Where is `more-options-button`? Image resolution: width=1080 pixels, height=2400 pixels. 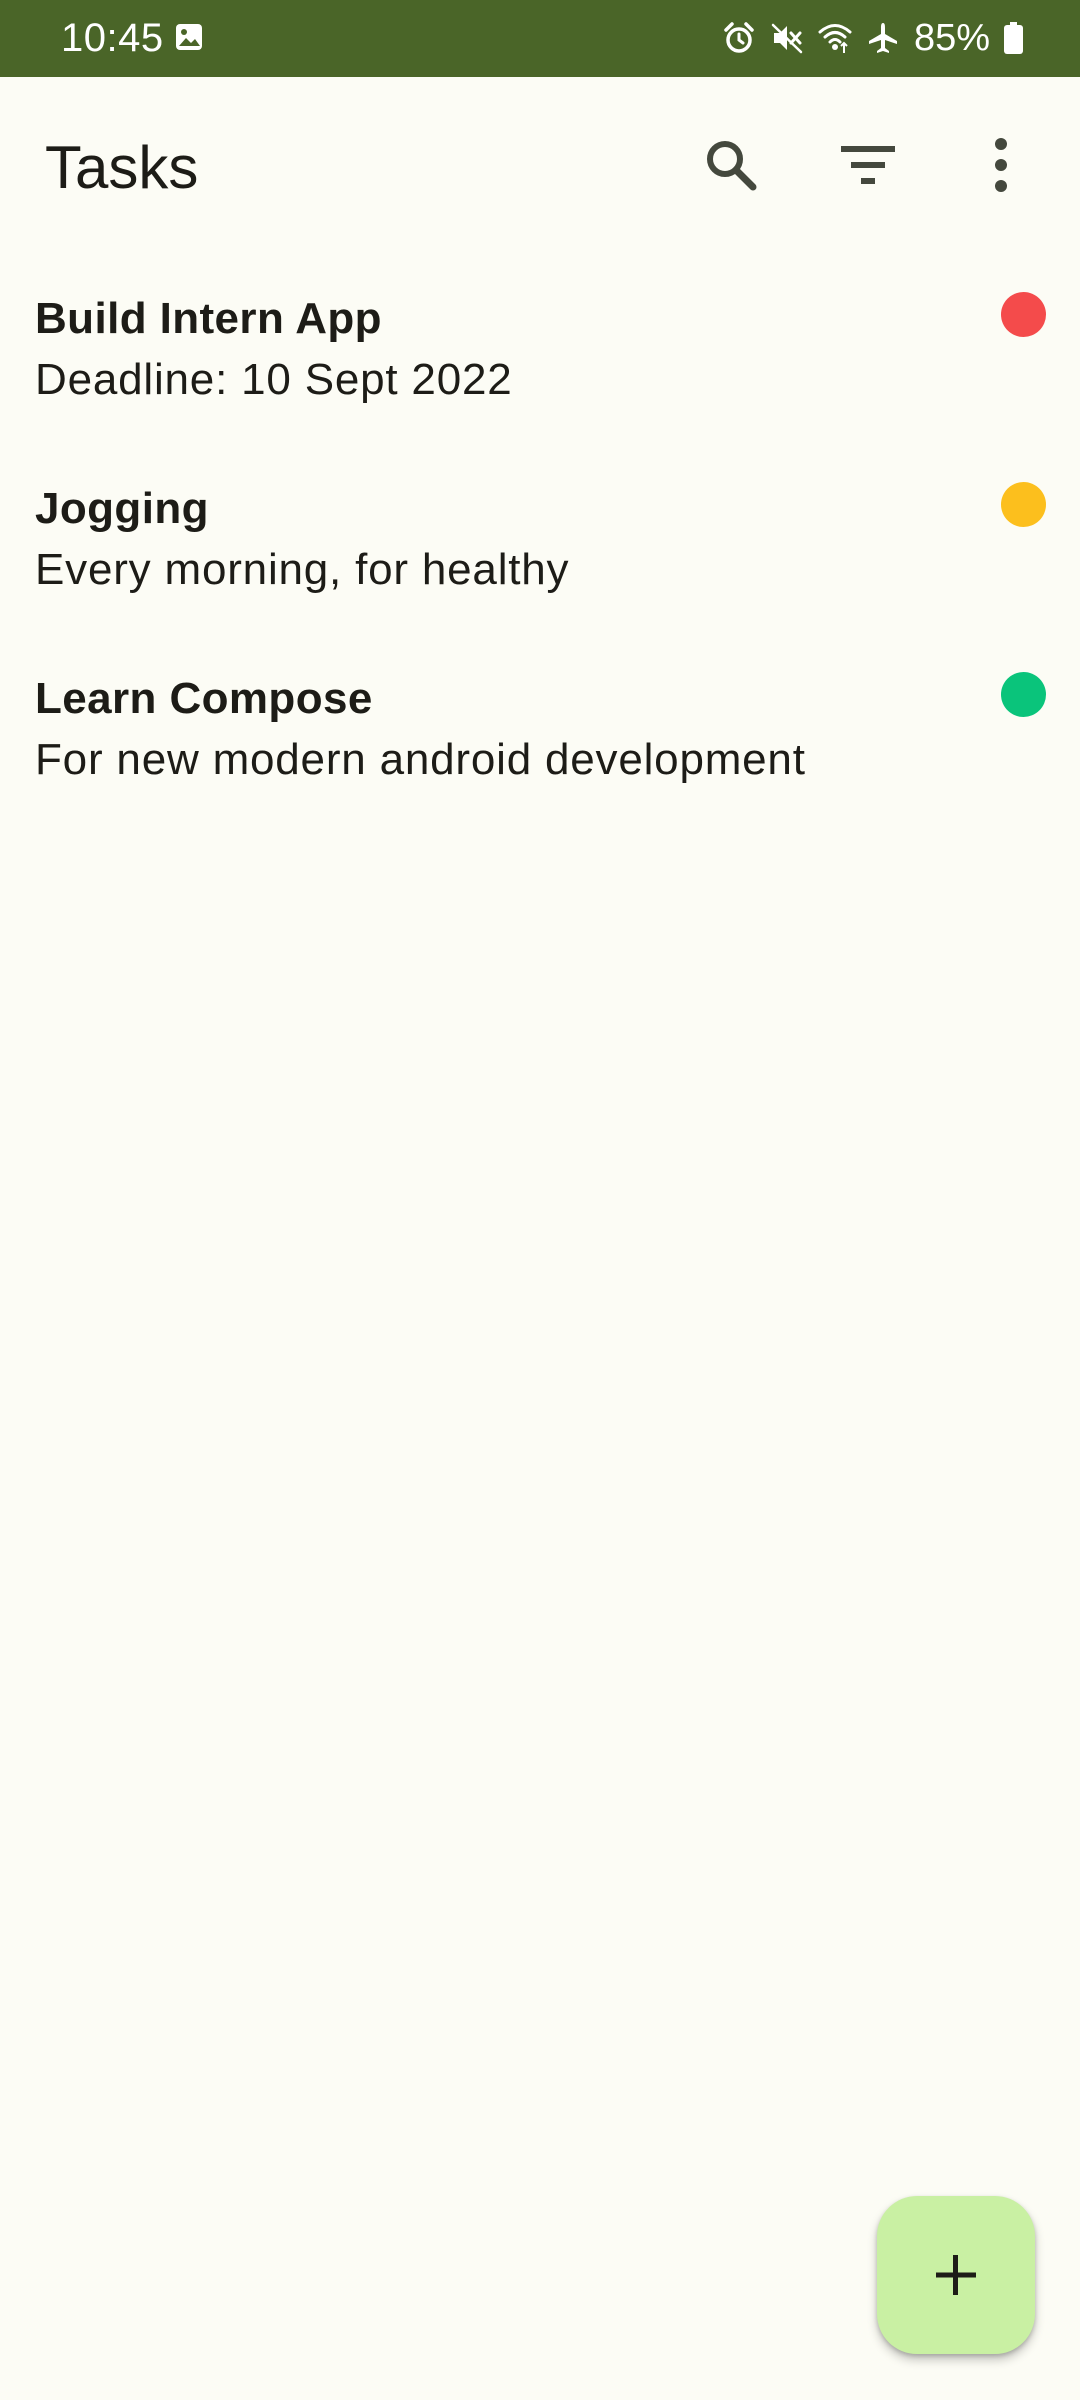
more-options-button is located at coordinates (1001, 165).